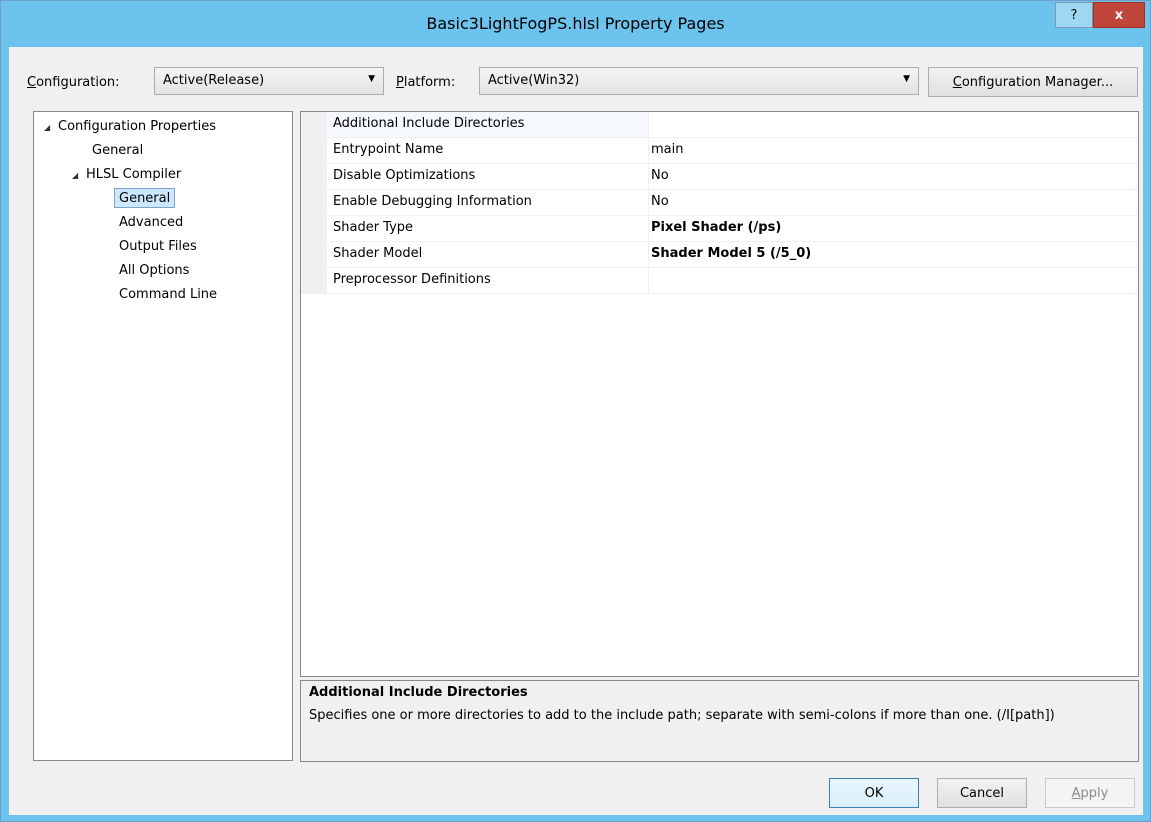 The width and height of the screenshot is (1151, 822). What do you see at coordinates (158, 247) in the screenshot?
I see `tree-item-output-files: Output Files` at bounding box center [158, 247].